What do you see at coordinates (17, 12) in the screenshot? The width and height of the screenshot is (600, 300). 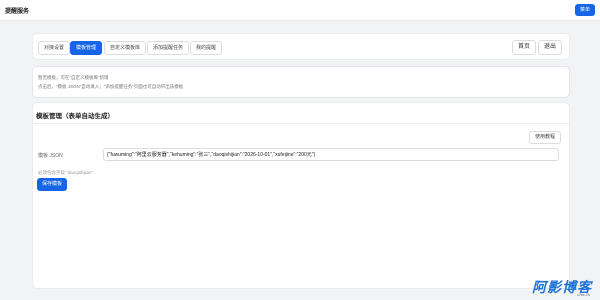 I see `app-title: 提醒服务` at bounding box center [17, 12].